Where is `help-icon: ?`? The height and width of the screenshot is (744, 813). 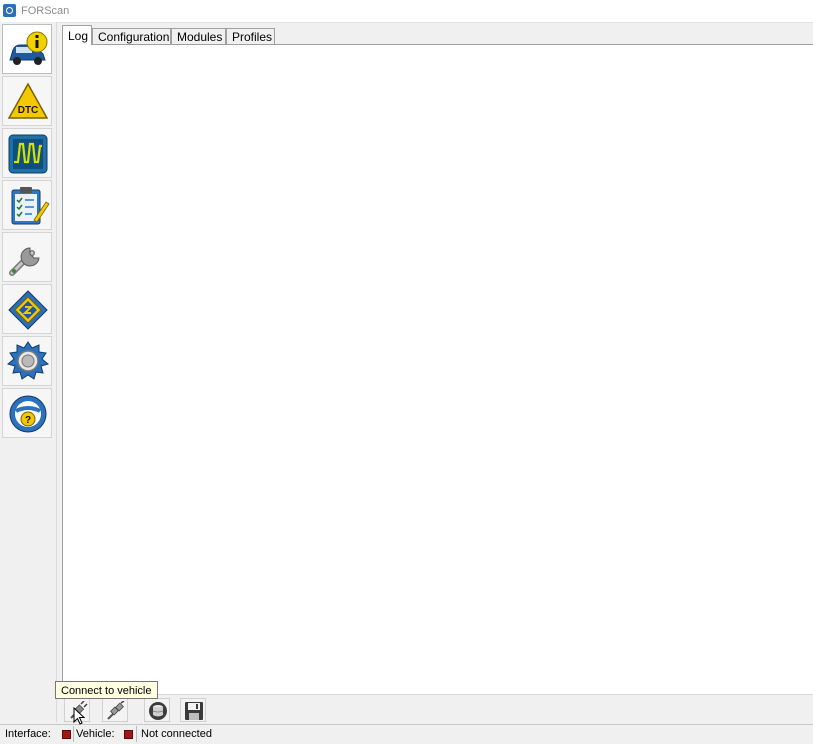
help-icon: ? is located at coordinates (28, 414).